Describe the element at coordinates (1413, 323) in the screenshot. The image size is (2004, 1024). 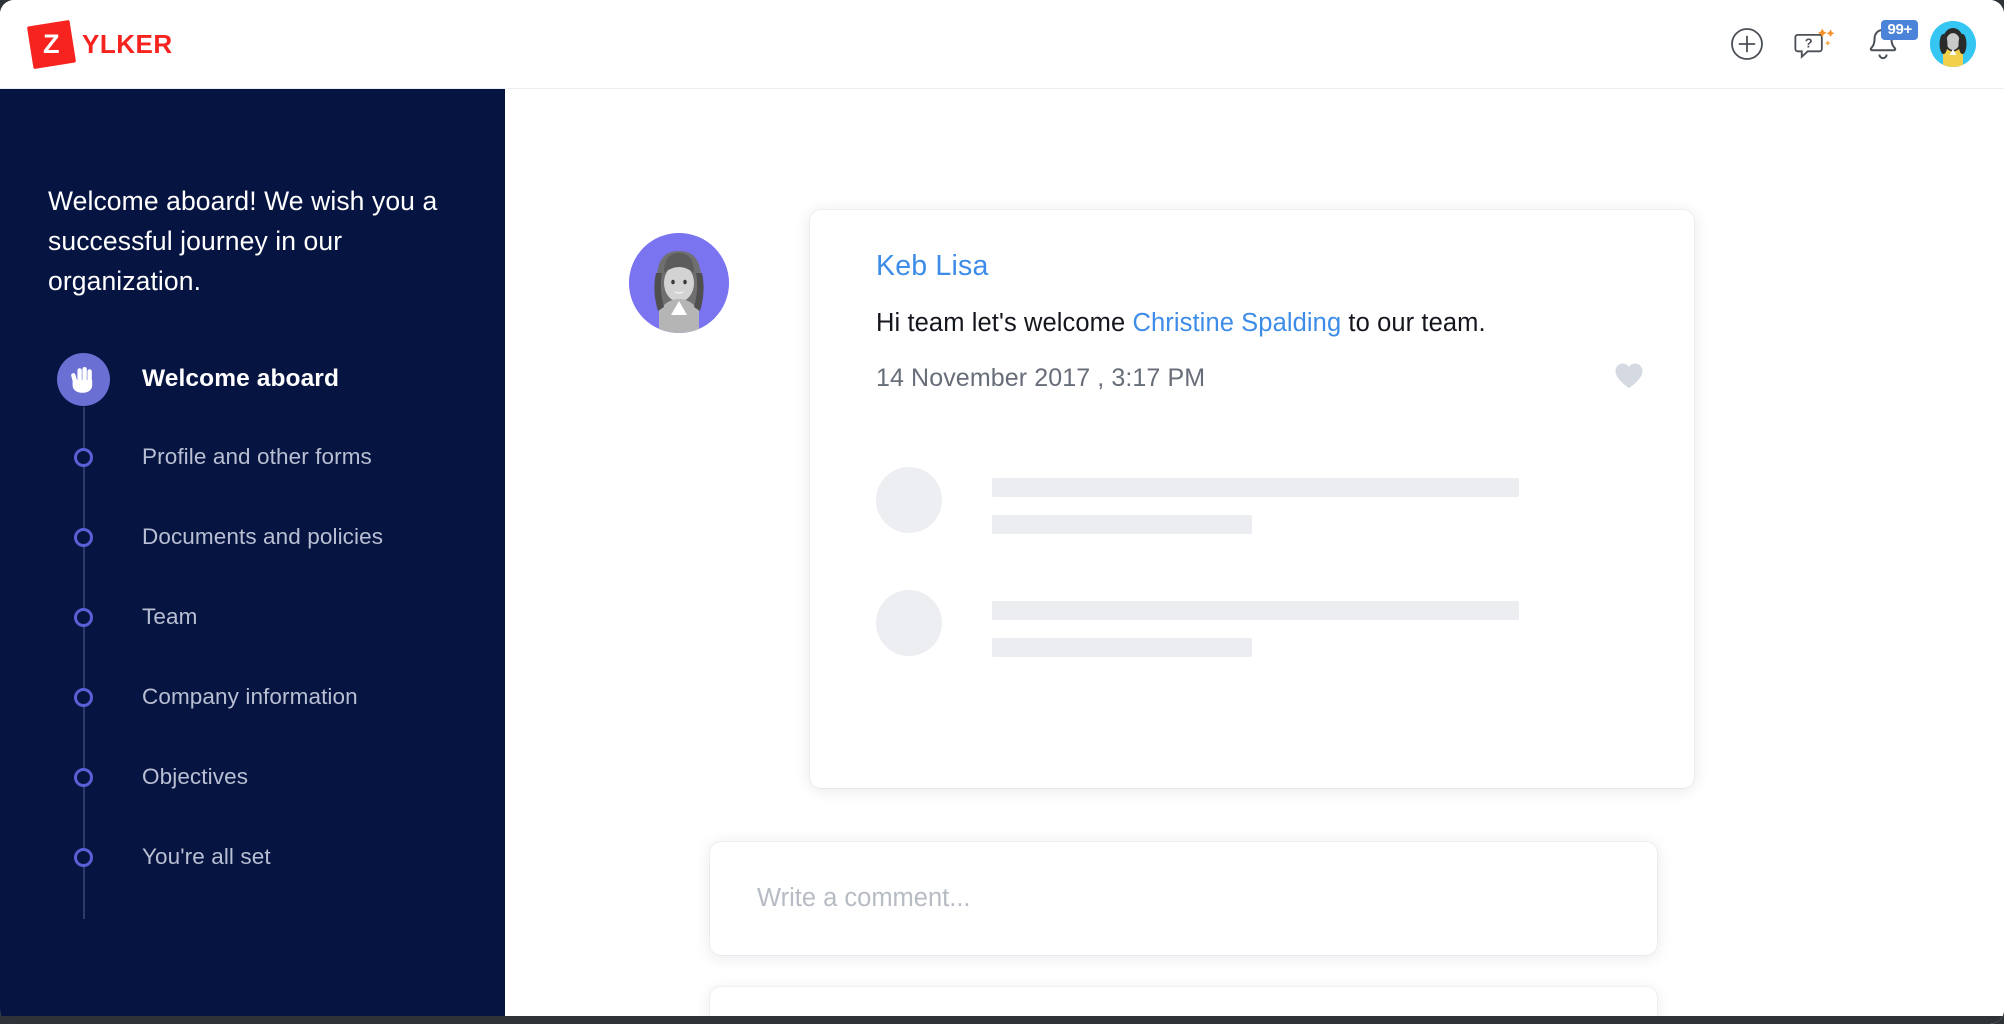
I see `post-body-suffix: to our team.` at that location.